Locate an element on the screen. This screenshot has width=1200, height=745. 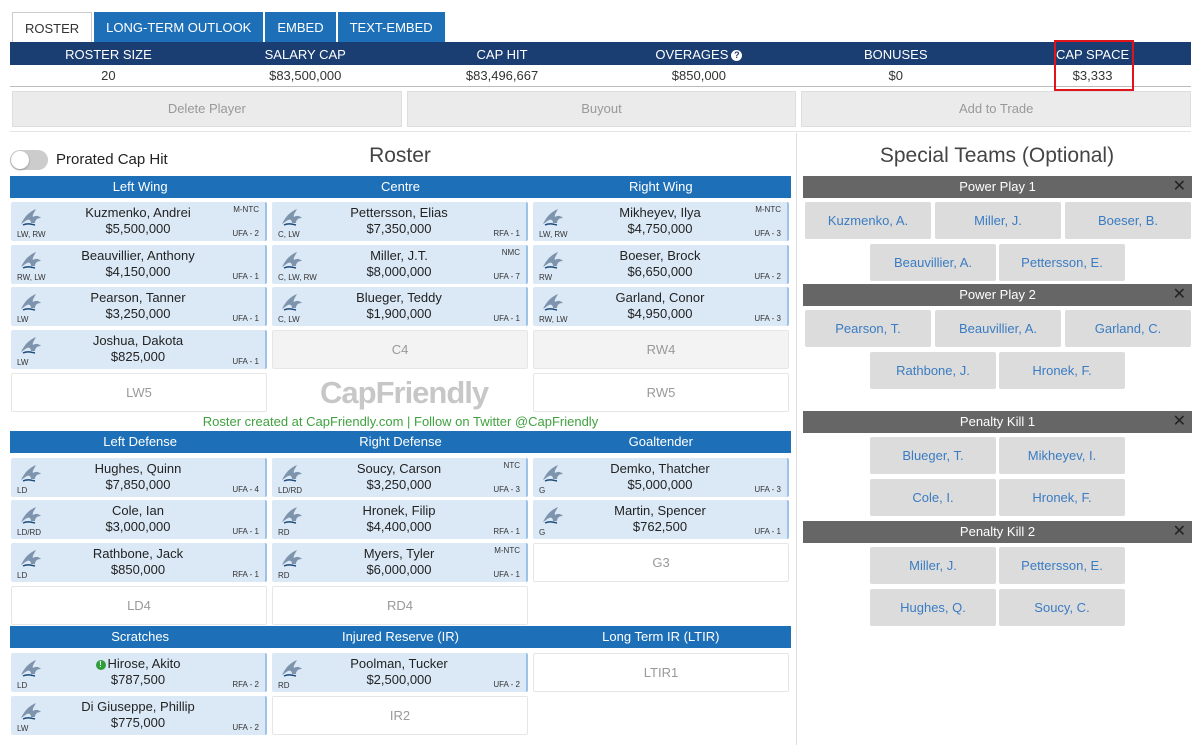
player-salary: $850,000 is located at coordinates (138, 569).